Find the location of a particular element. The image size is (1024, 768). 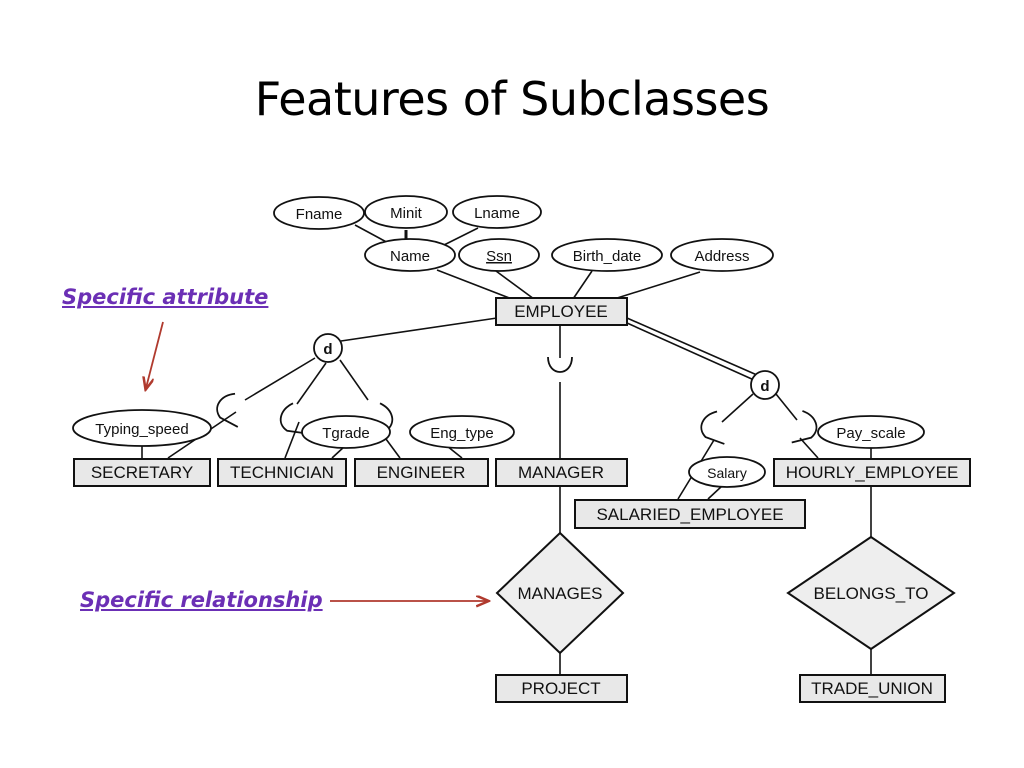

entity-hourly-employee: HOURLY_EMPLOYEE is located at coordinates (872, 472).